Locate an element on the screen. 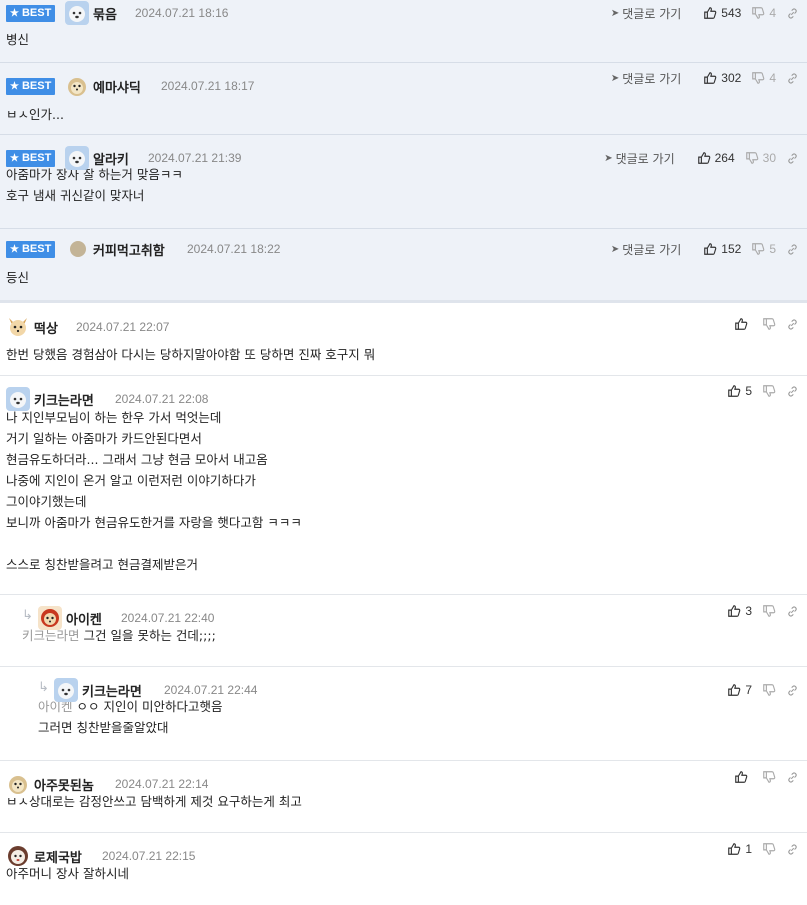  upvote-button: 7 is located at coordinates (739, 690).